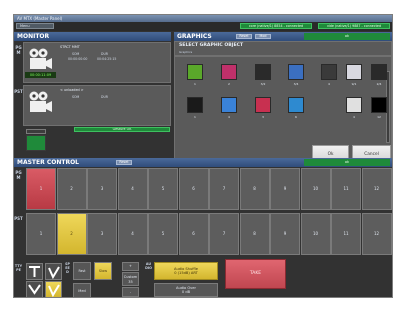 The height and width of the screenshot is (311, 406). I want to click on custom-speed-field: Custom 35, so click(130, 279).